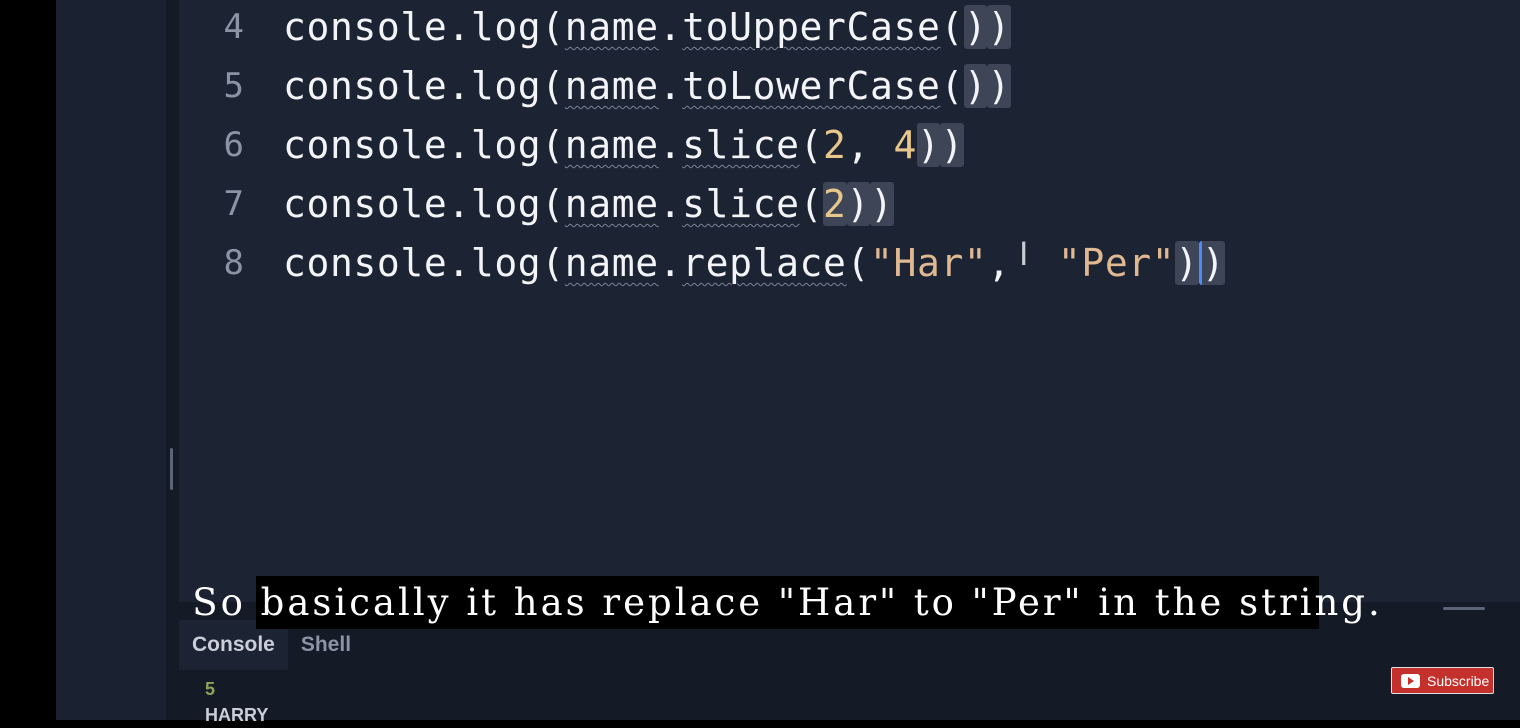  I want to click on console-output: 5 HARRY, so click(236, 702).